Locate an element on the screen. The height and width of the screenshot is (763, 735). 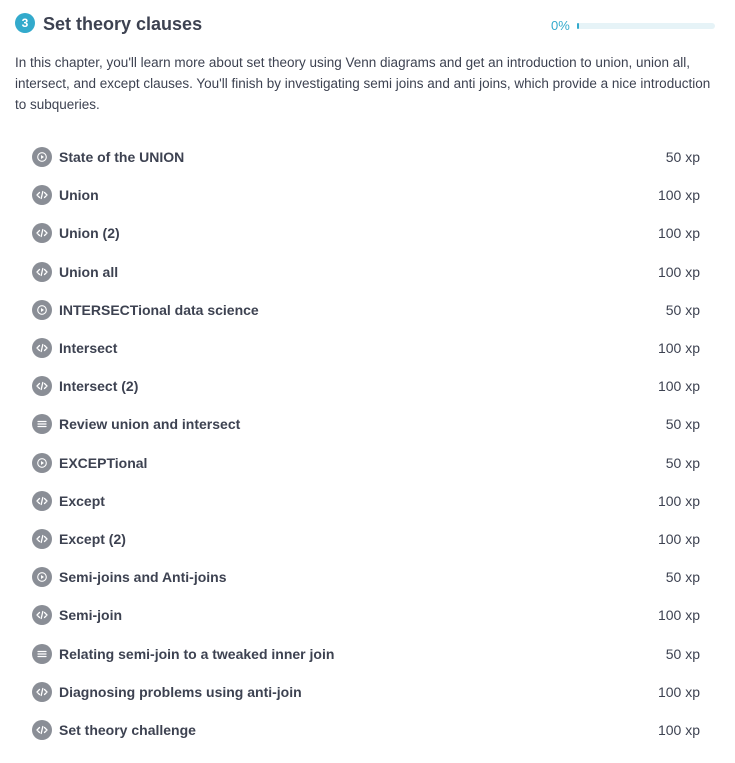
progress-bar-fill is located at coordinates (578, 26).